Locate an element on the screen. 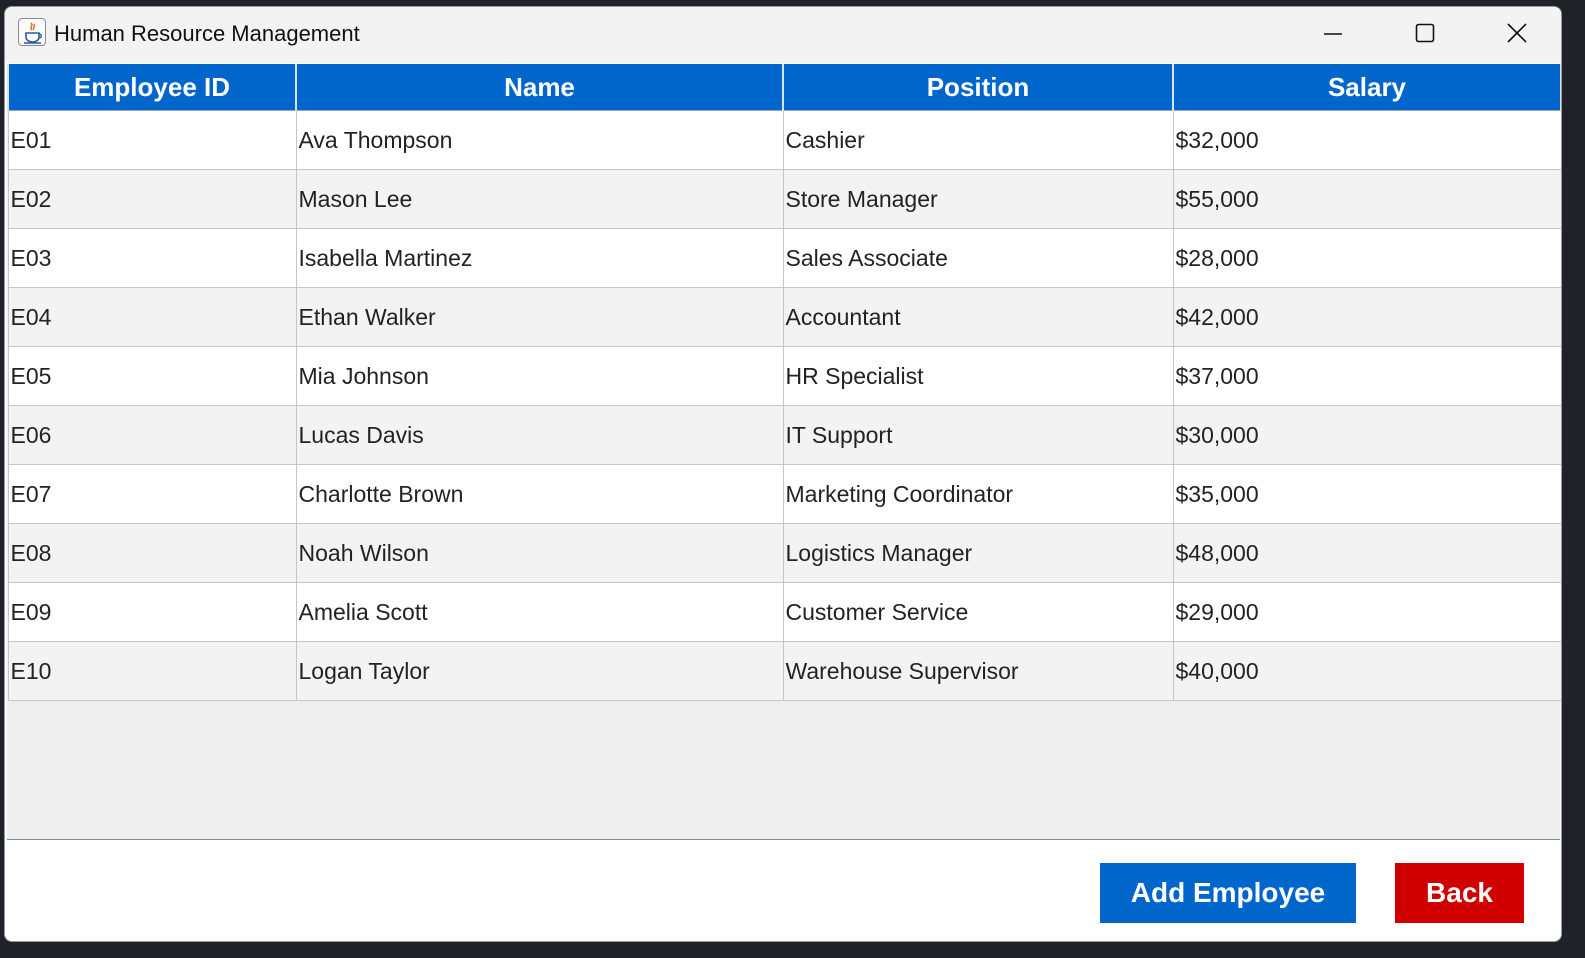  cell-employee-id: E10 is located at coordinates (152, 671).